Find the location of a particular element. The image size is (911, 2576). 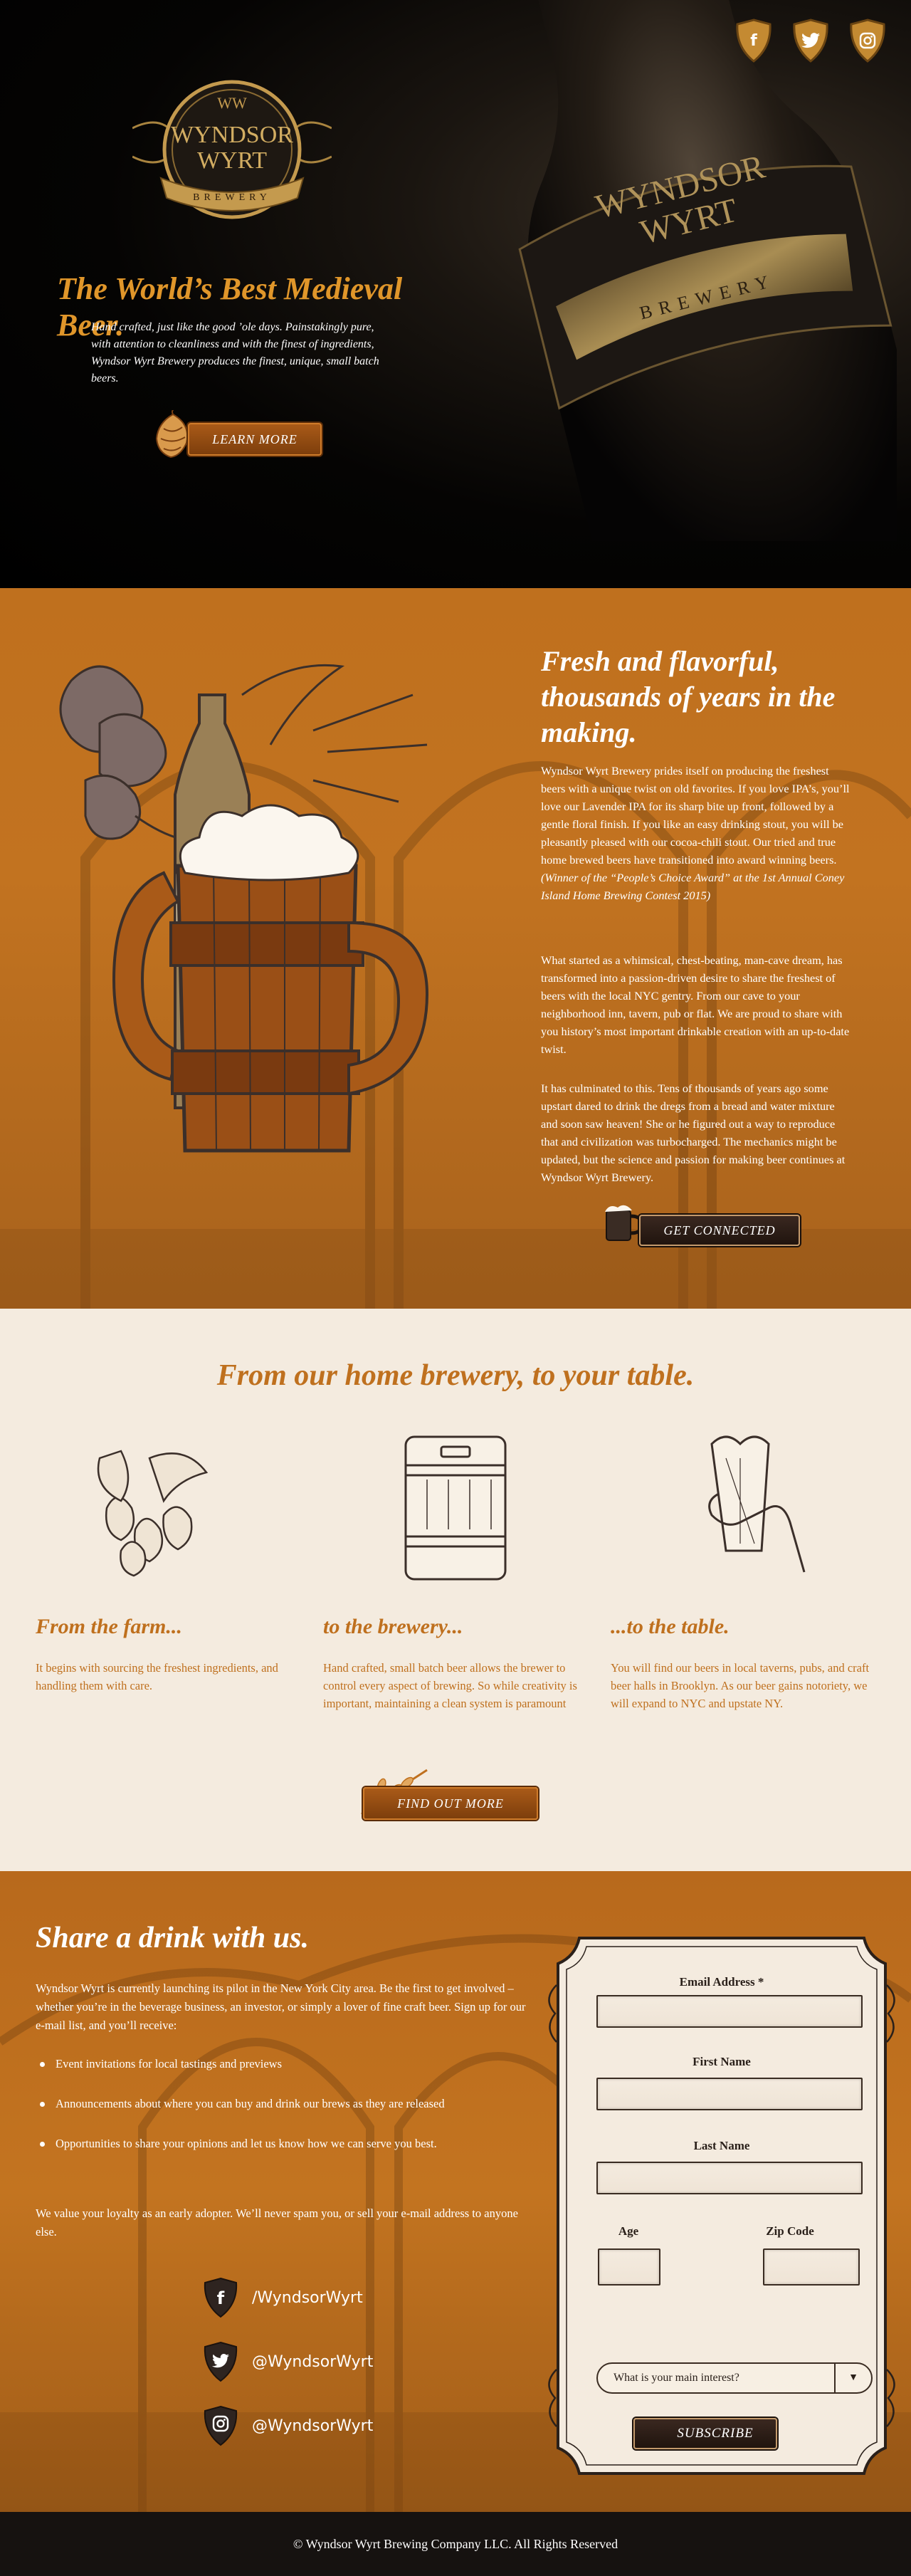

twitter-link is located at coordinates (811, 41).